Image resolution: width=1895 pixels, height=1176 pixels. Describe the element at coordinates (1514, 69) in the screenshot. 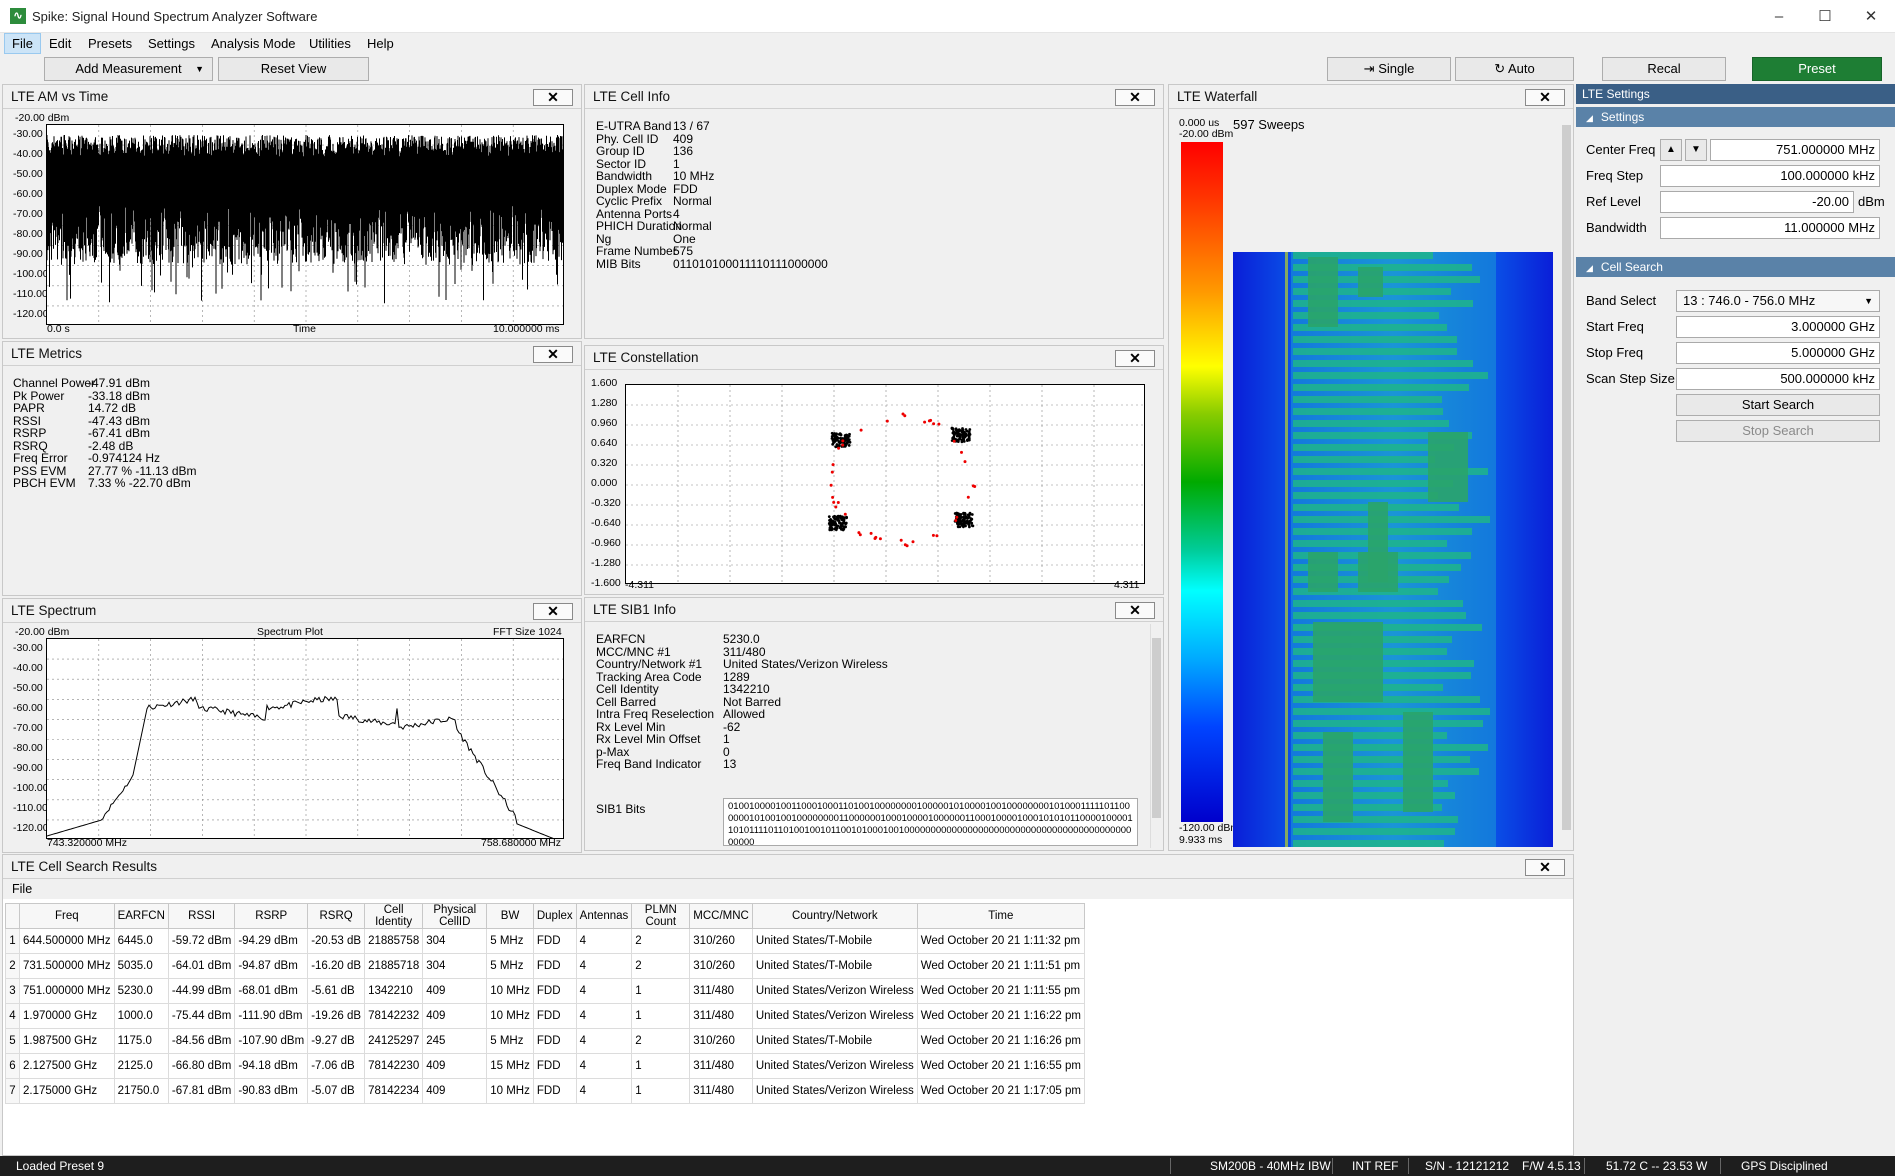

I see `auto-sweep-button: ↻ Auto` at that location.